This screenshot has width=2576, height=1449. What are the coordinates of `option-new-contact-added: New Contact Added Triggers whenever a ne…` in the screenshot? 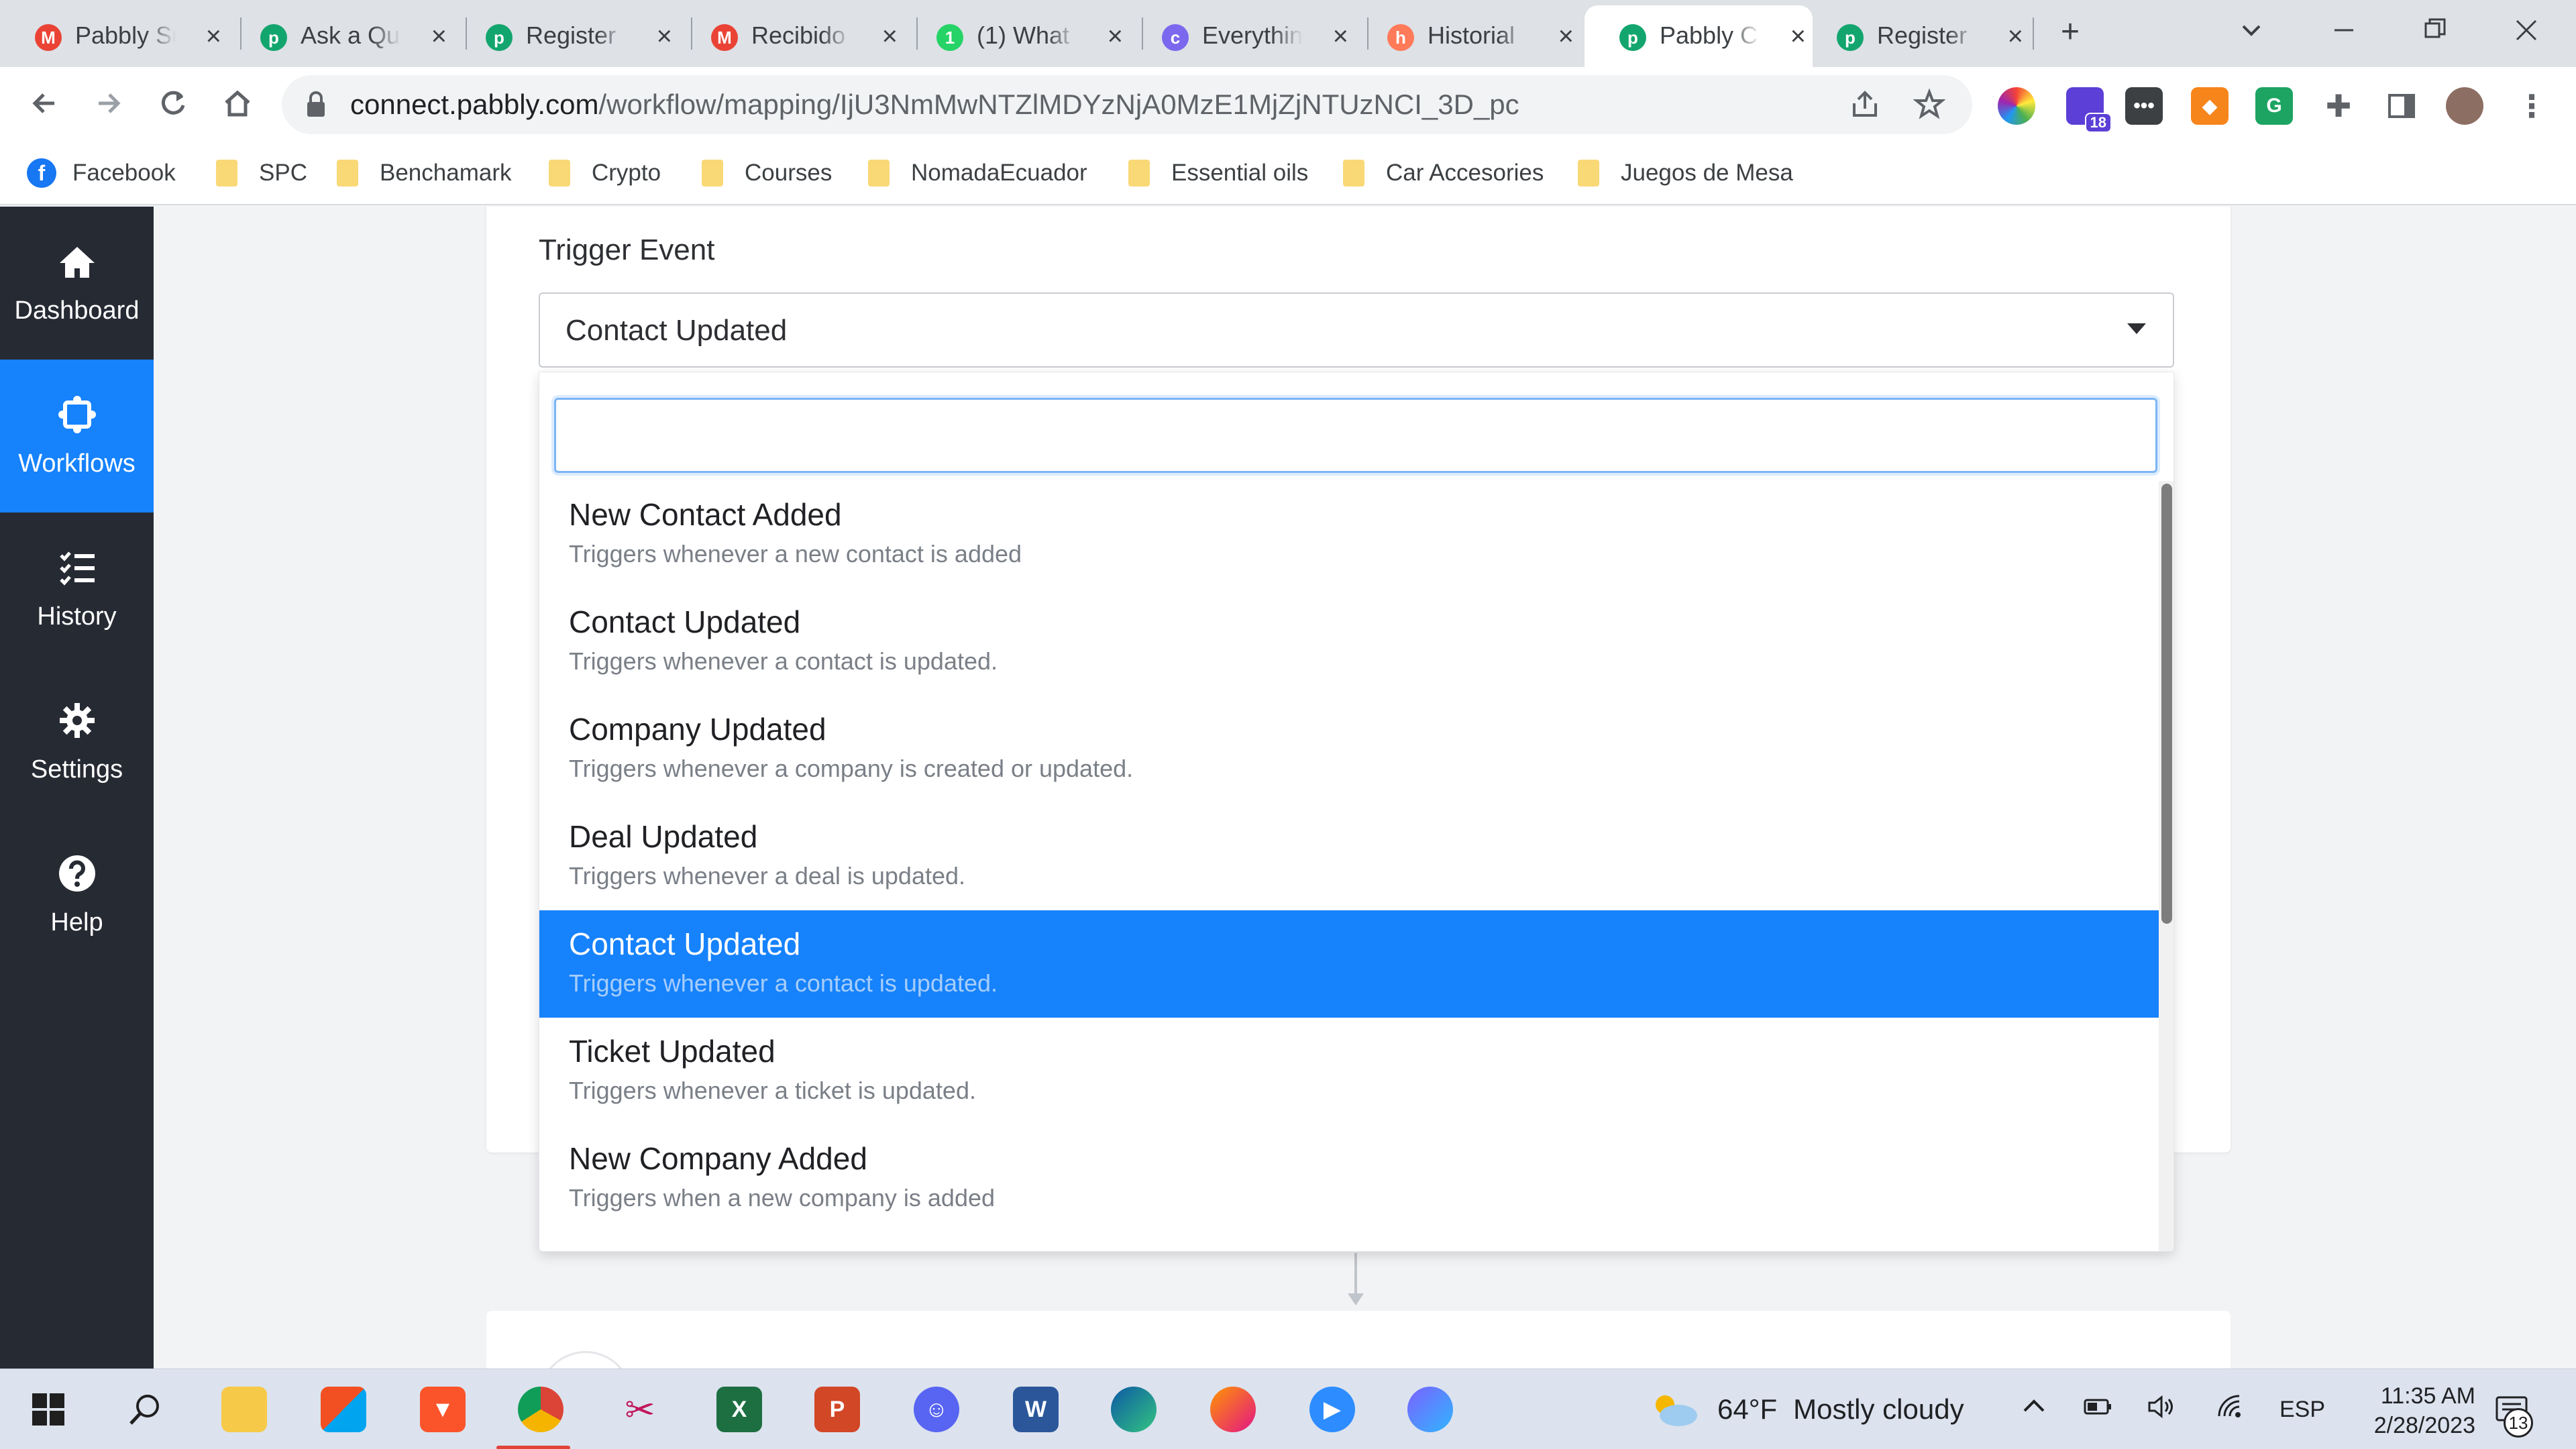 It's located at (1349, 534).